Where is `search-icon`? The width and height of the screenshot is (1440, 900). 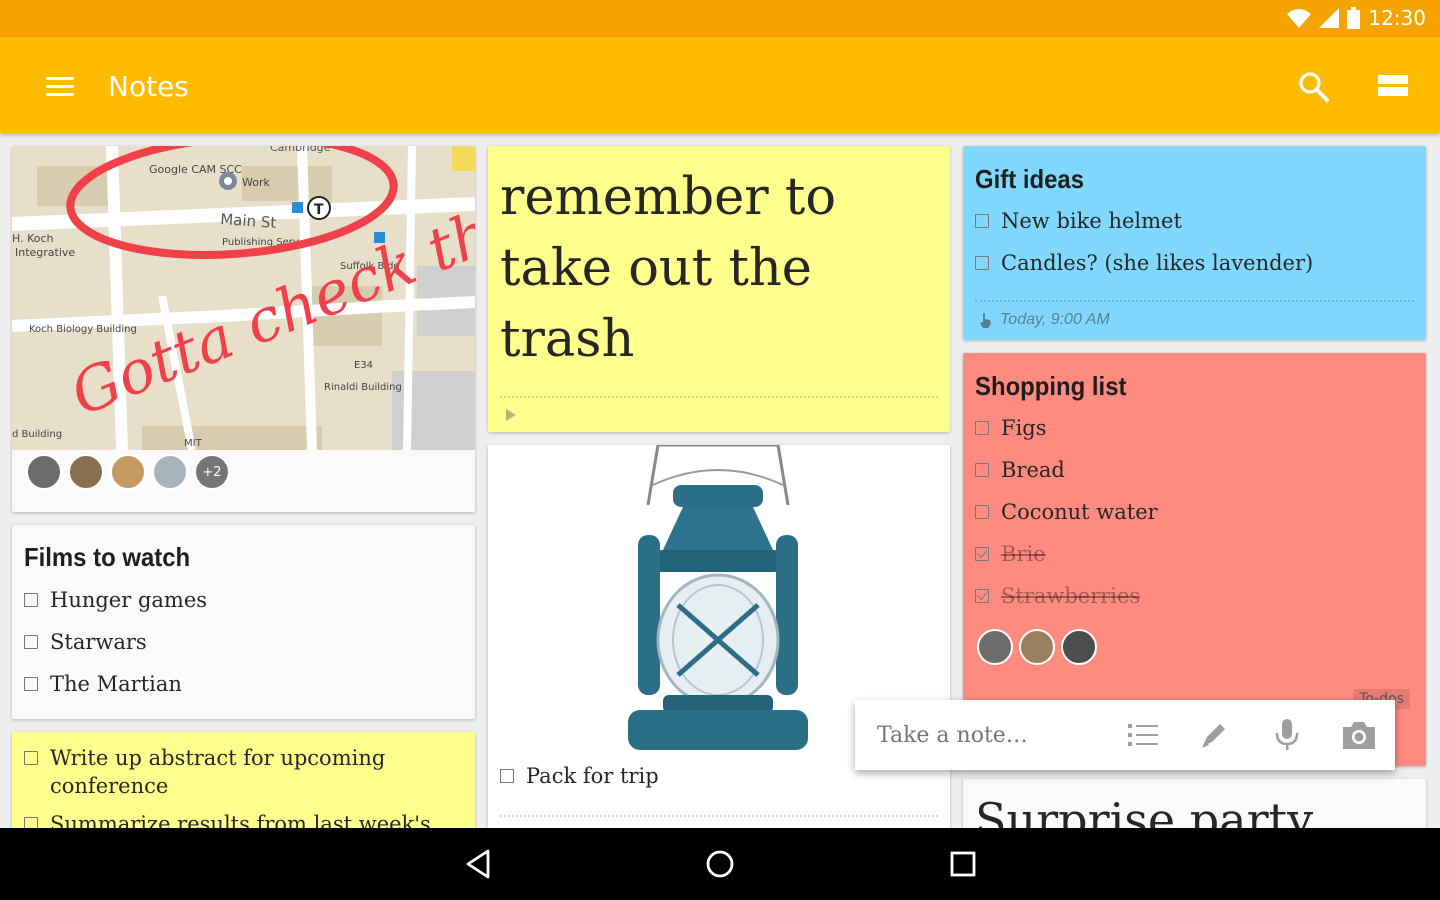 search-icon is located at coordinates (1314, 87).